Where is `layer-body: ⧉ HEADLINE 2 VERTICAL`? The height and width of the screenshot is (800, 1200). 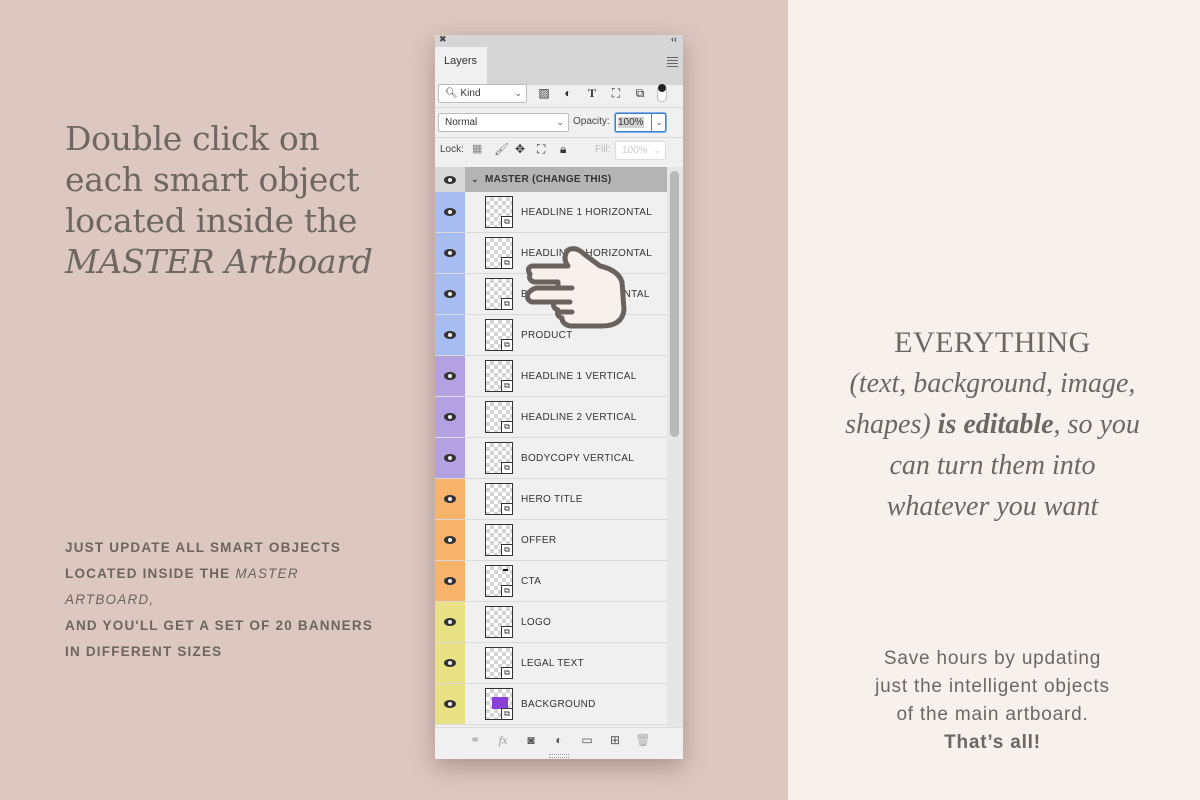
layer-body: ⧉ HEADLINE 2 VERTICAL is located at coordinates (566, 417).